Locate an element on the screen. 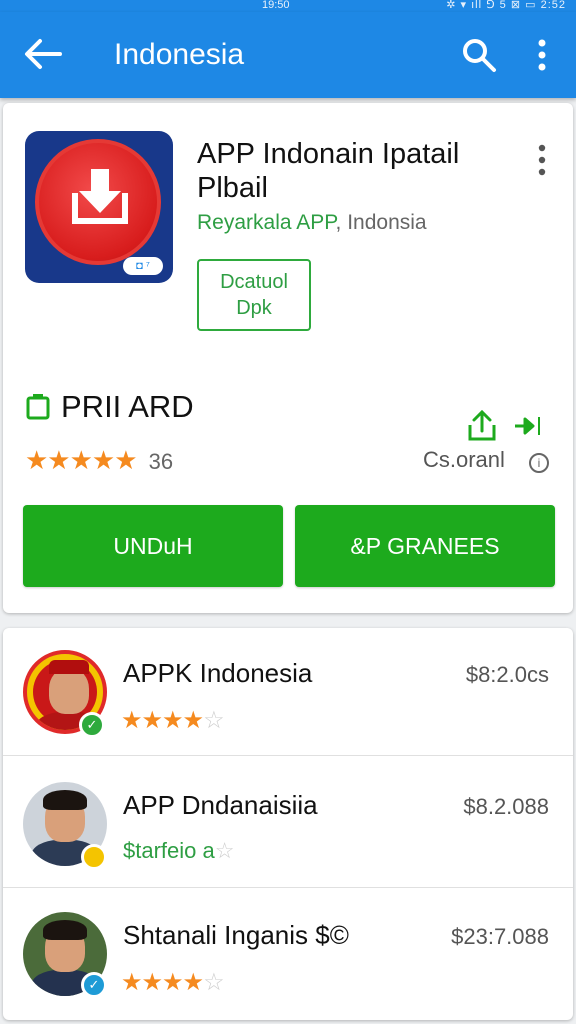 Image resolution: width=576 pixels, height=1024 pixels. arrow-left-icon is located at coordinates (43, 54).